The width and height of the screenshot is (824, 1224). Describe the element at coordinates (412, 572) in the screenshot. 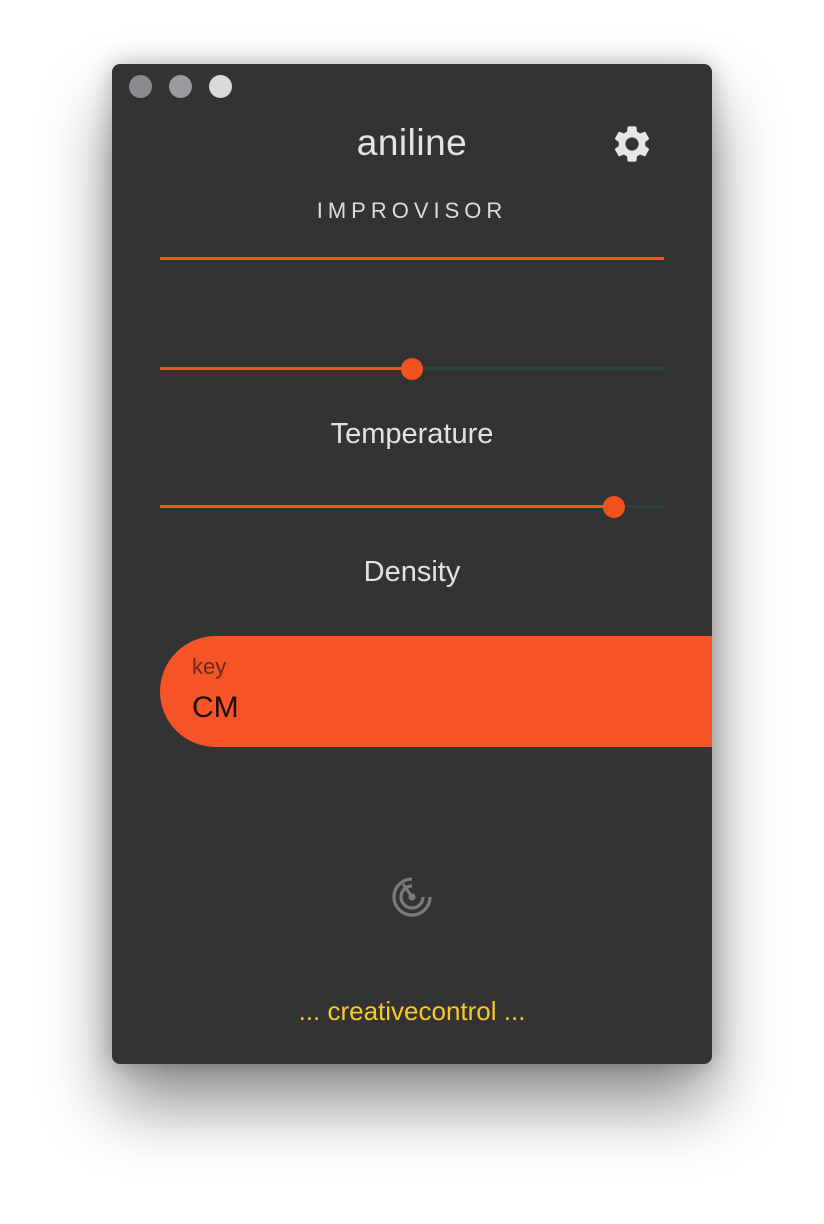

I see `density-label: Density` at that location.